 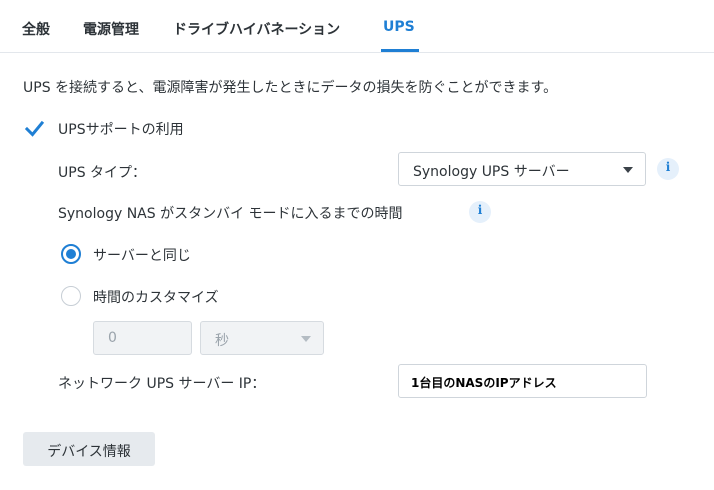 I want to click on network-ups-ip-value: 1台目のNASのIPアドレス, so click(x=484, y=383).